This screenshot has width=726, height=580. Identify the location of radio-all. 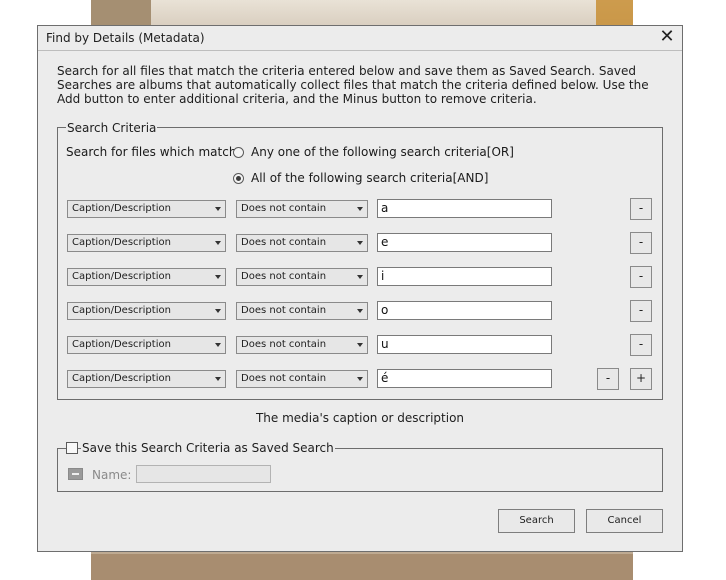
(238, 178).